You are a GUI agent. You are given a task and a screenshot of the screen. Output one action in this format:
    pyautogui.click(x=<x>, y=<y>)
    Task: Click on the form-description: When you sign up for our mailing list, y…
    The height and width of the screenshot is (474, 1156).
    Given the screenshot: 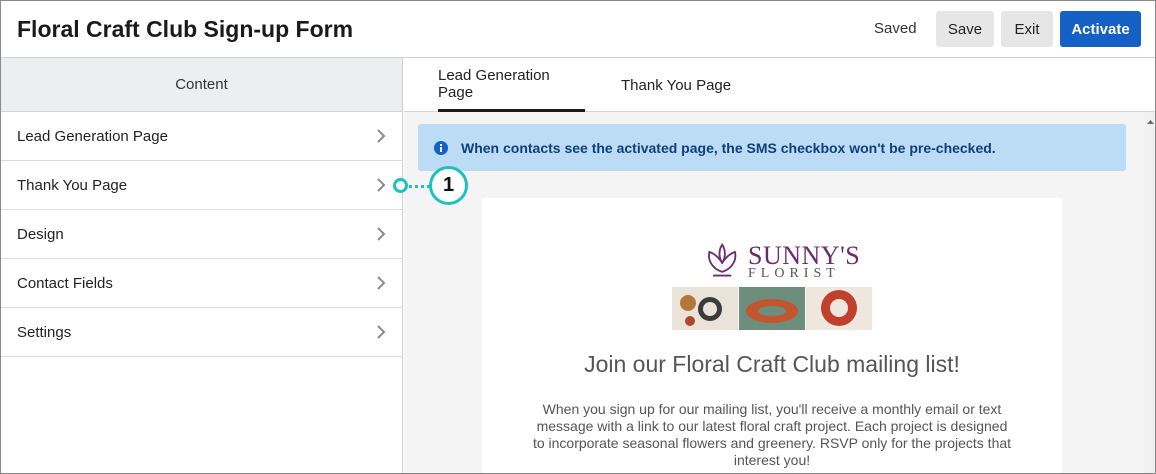 What is the action you would take?
    pyautogui.click(x=772, y=434)
    